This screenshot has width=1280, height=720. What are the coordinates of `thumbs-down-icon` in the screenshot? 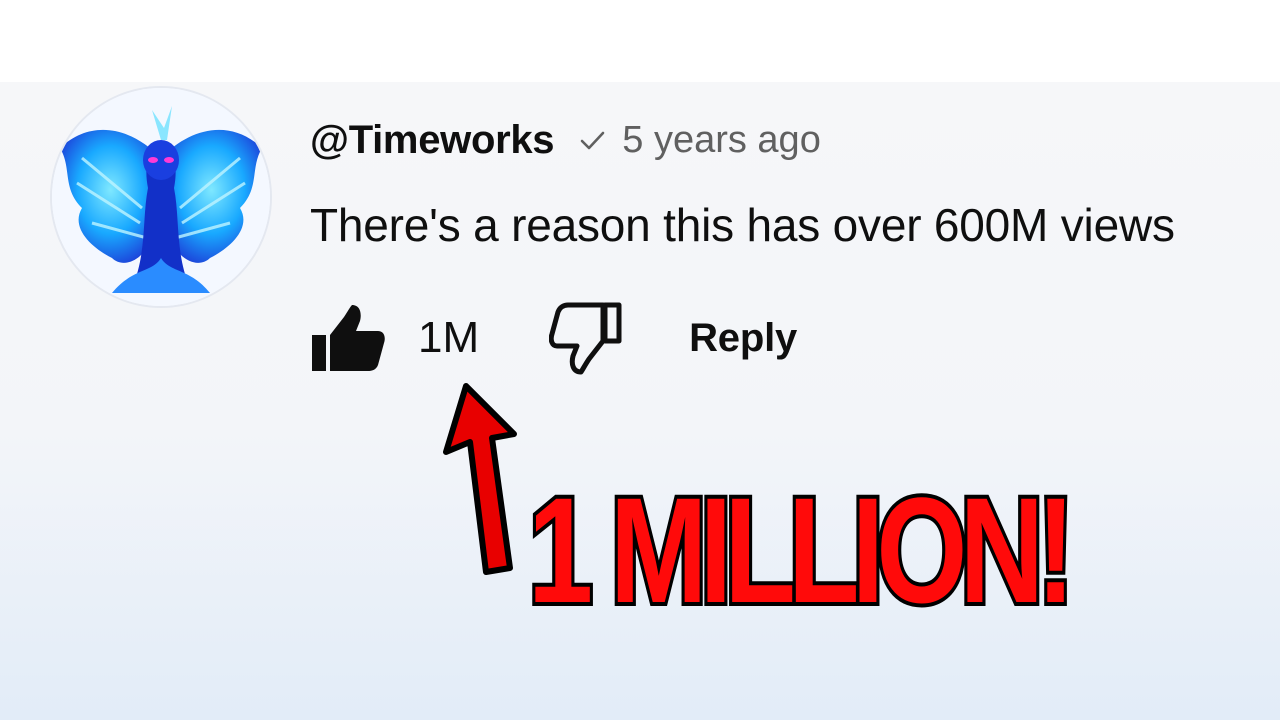 It's located at (585, 338).